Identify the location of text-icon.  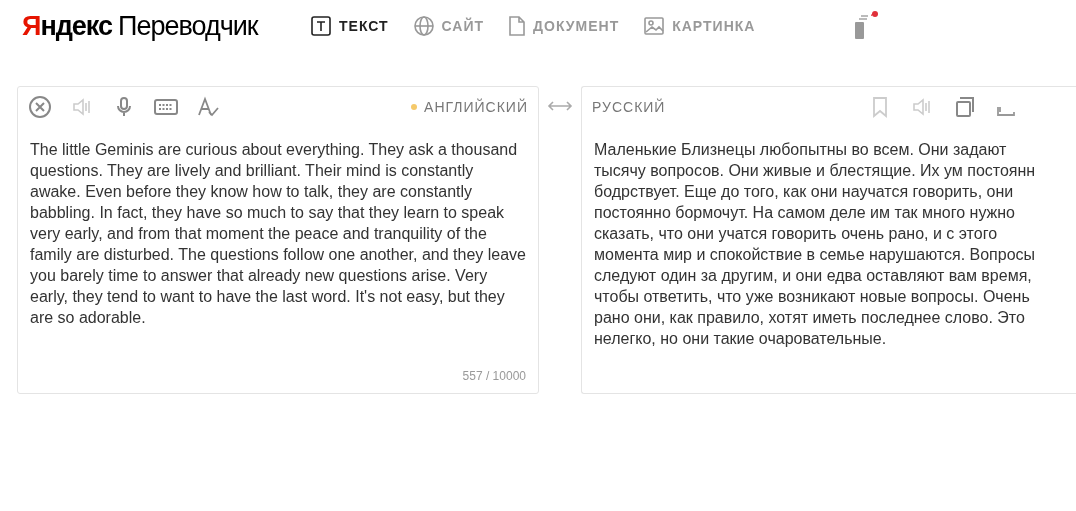
(321, 26).